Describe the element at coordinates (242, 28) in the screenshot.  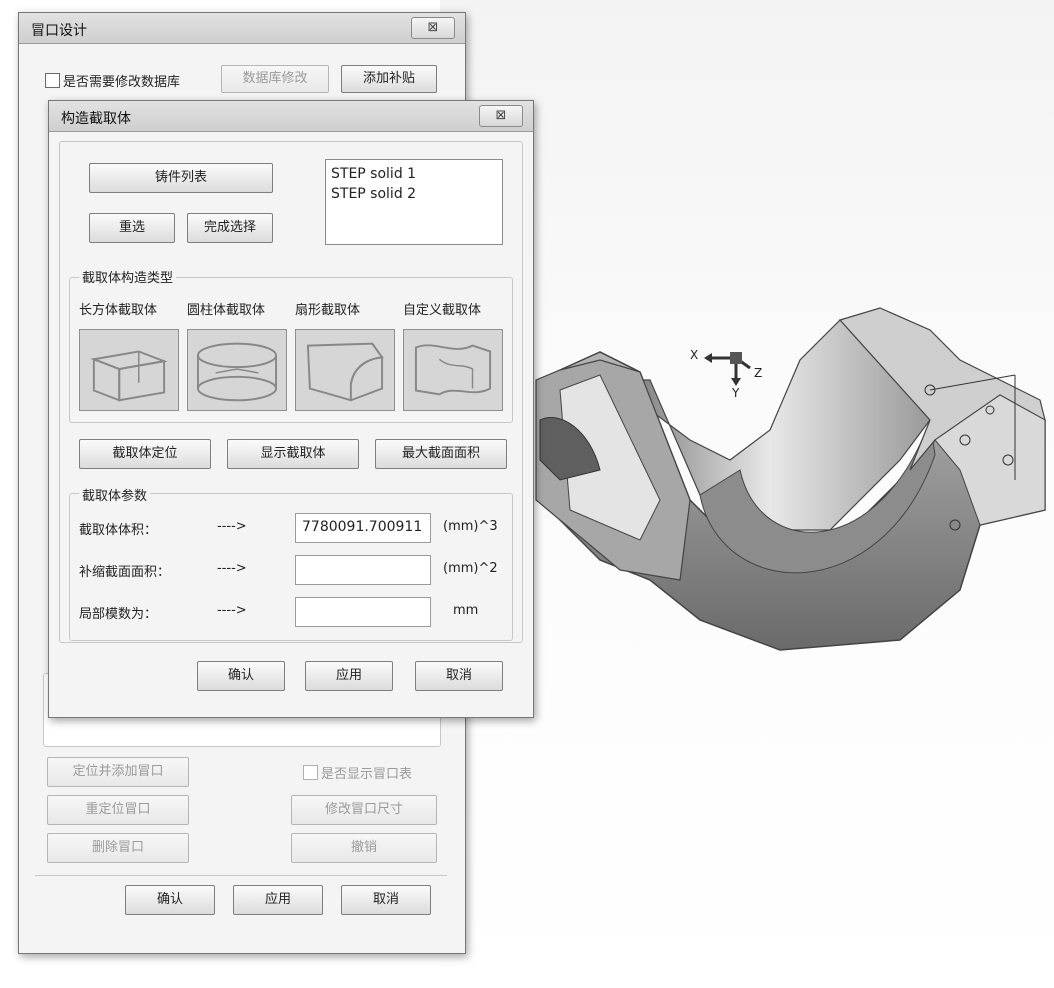
I see `riser-design-titlebar: 冒口设计 ⊠` at that location.